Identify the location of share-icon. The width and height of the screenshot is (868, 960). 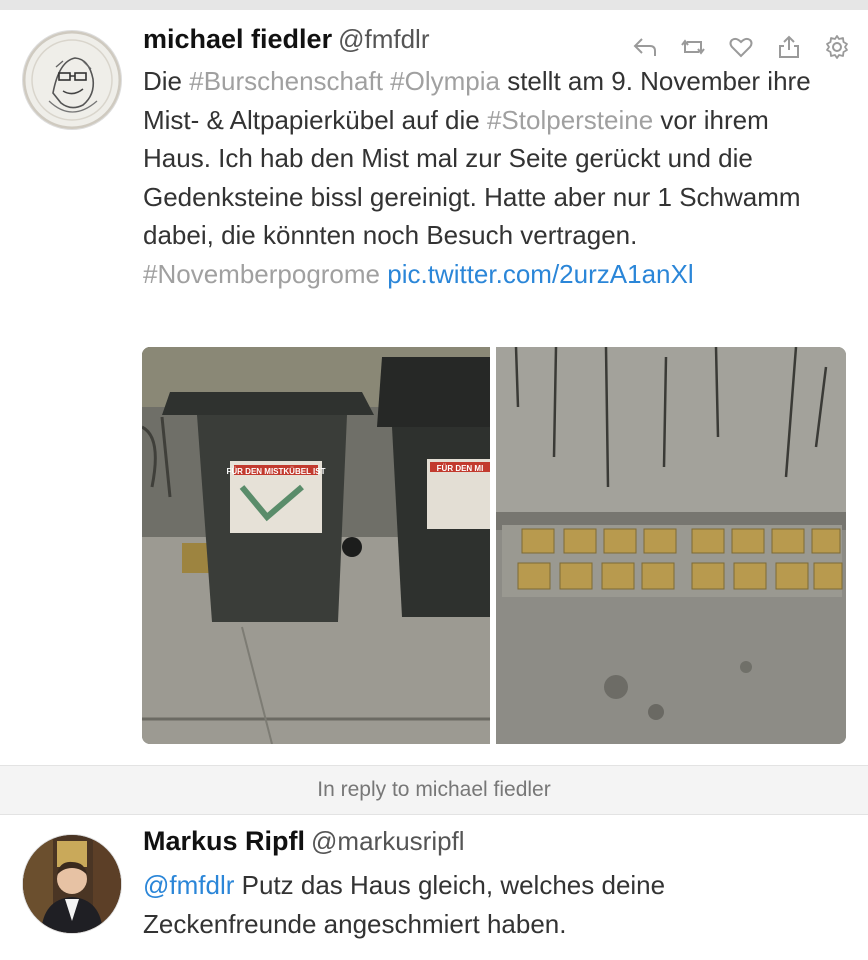
(789, 47).